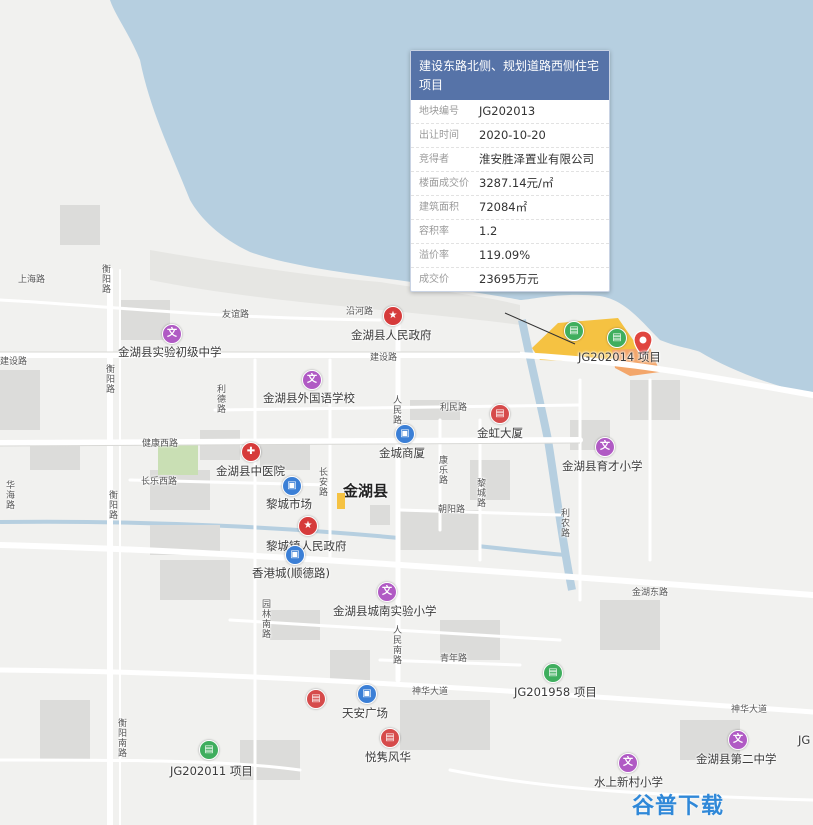 This screenshot has height=825, width=813. I want to click on road-label: 长乐西路, so click(159, 482).